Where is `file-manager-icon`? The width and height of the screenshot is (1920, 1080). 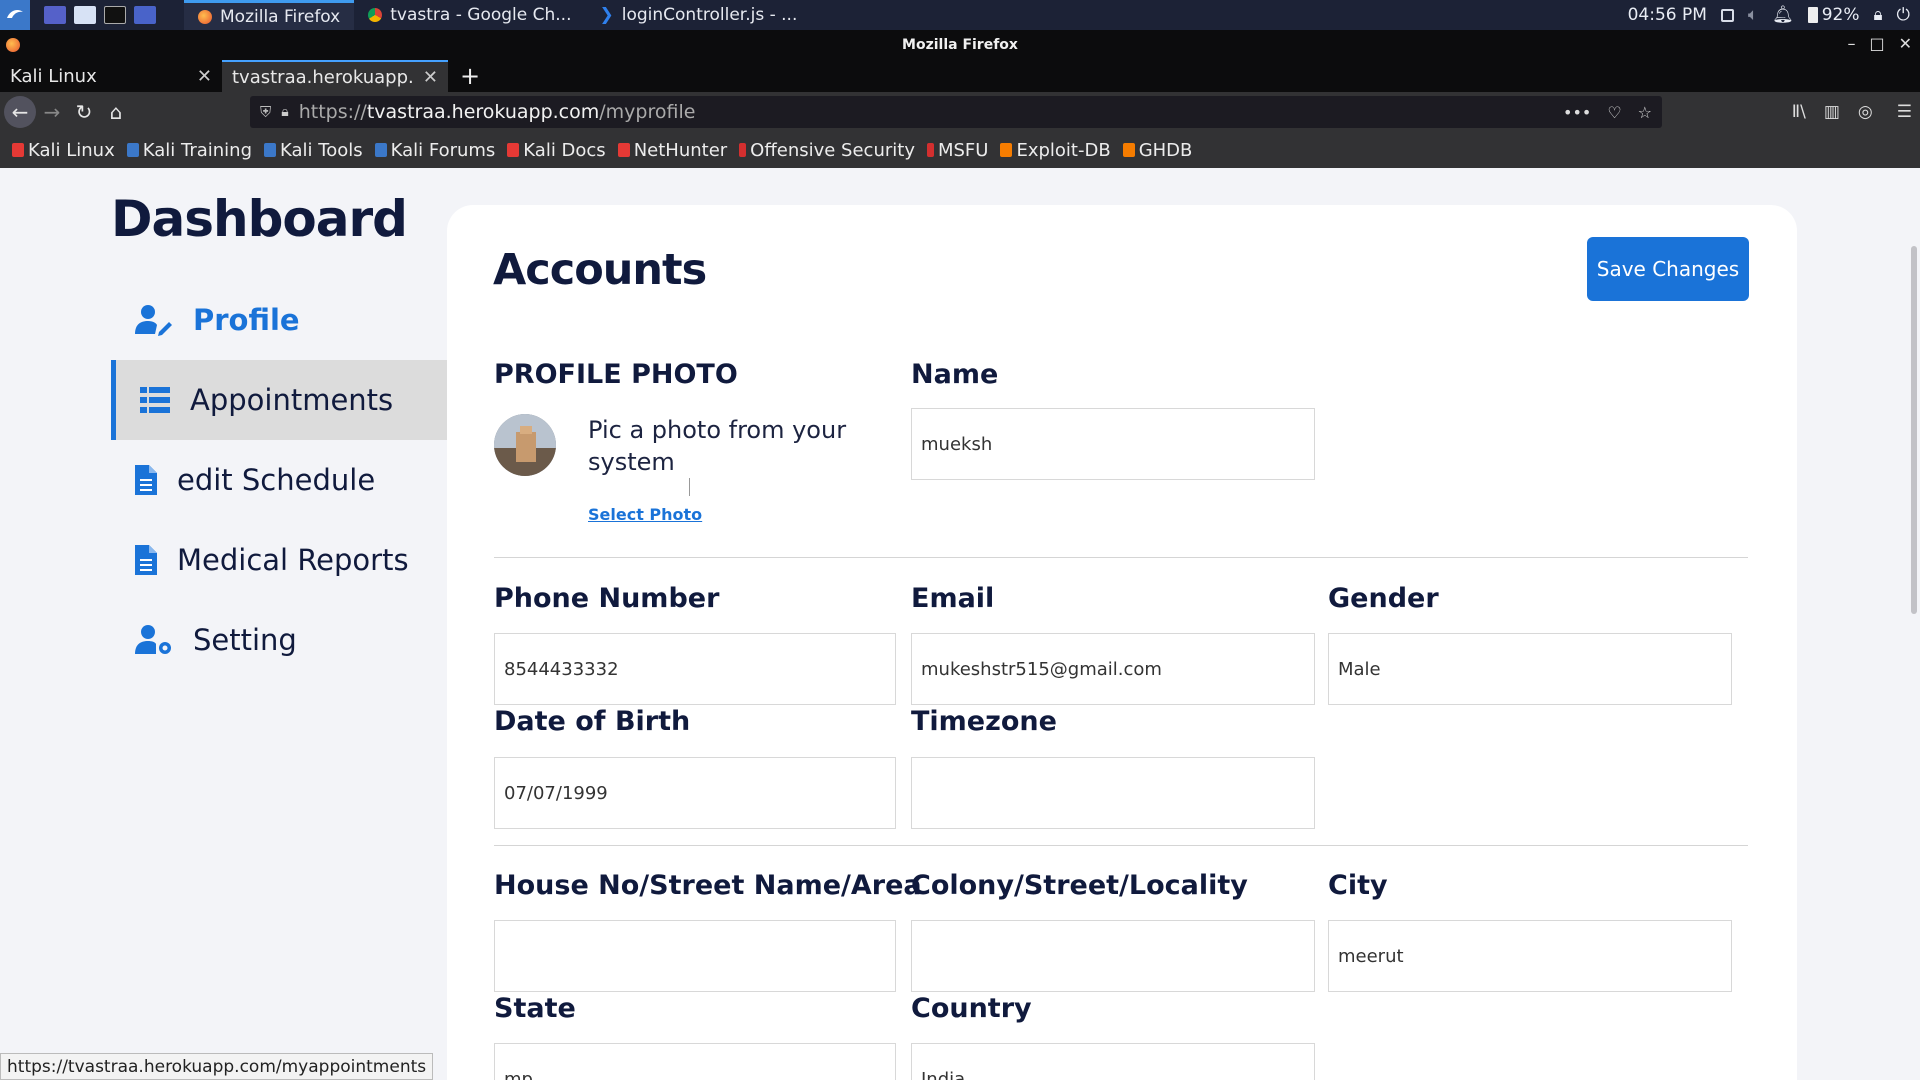
file-manager-icon is located at coordinates (85, 15).